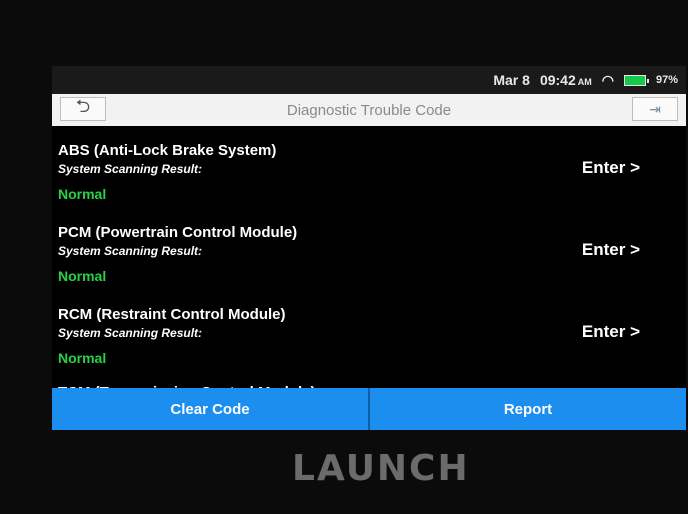  I want to click on exit-icon: ⇥, so click(655, 108).